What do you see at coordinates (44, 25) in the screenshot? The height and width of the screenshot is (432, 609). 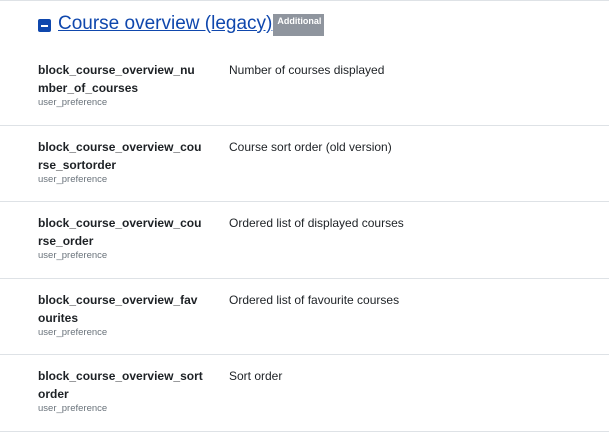 I see `collapse-icon` at bounding box center [44, 25].